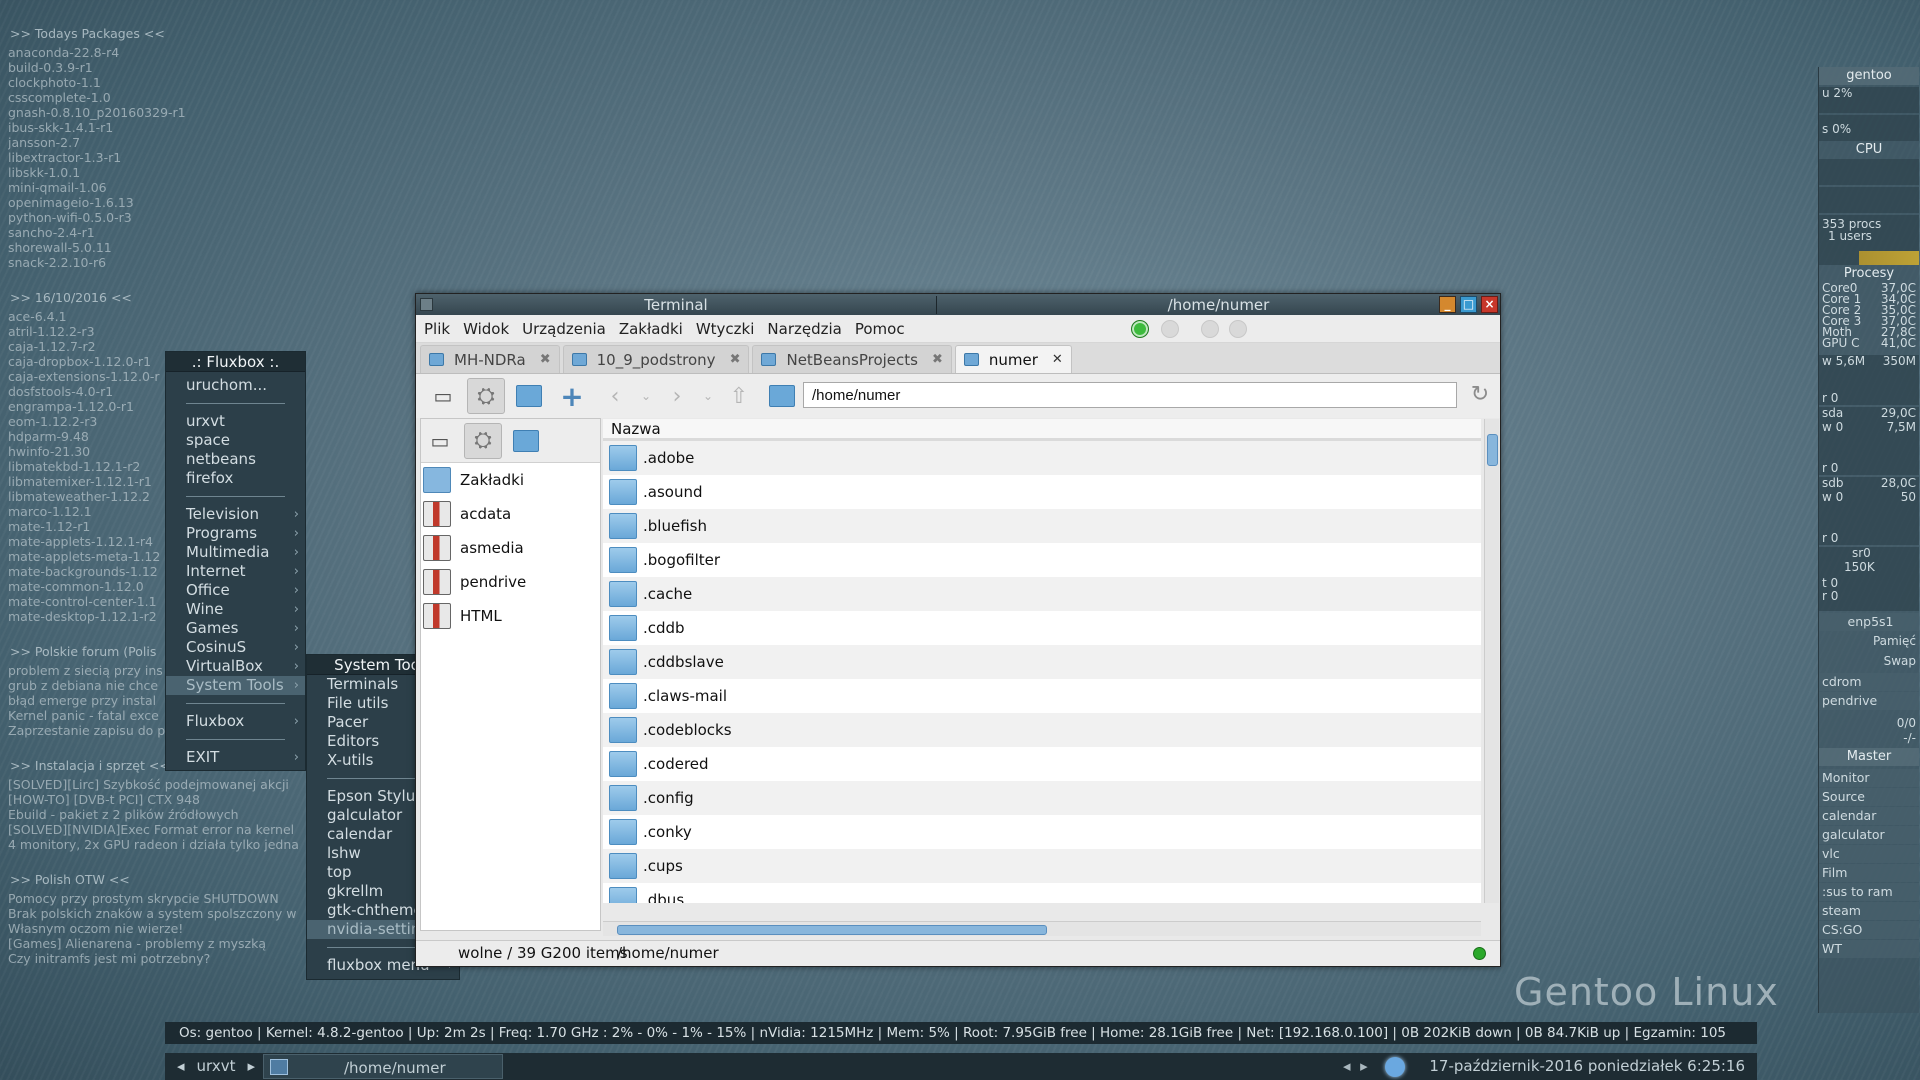 This screenshot has width=1920, height=1080. Describe the element at coordinates (646, 396) in the screenshot. I see `back-history-chevron-down-icon: ⌄` at that location.